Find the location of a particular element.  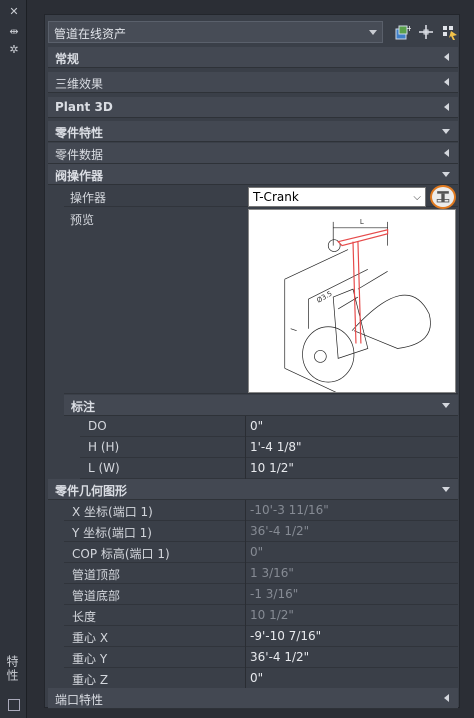

operator-value: T-Crank is located at coordinates (276, 197).